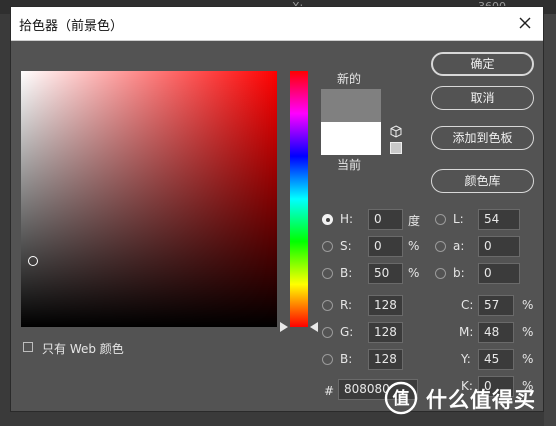 The width and height of the screenshot is (556, 426). Describe the element at coordinates (71, 26) in the screenshot. I see `dialog-title: 拾色器（前景色）` at that location.